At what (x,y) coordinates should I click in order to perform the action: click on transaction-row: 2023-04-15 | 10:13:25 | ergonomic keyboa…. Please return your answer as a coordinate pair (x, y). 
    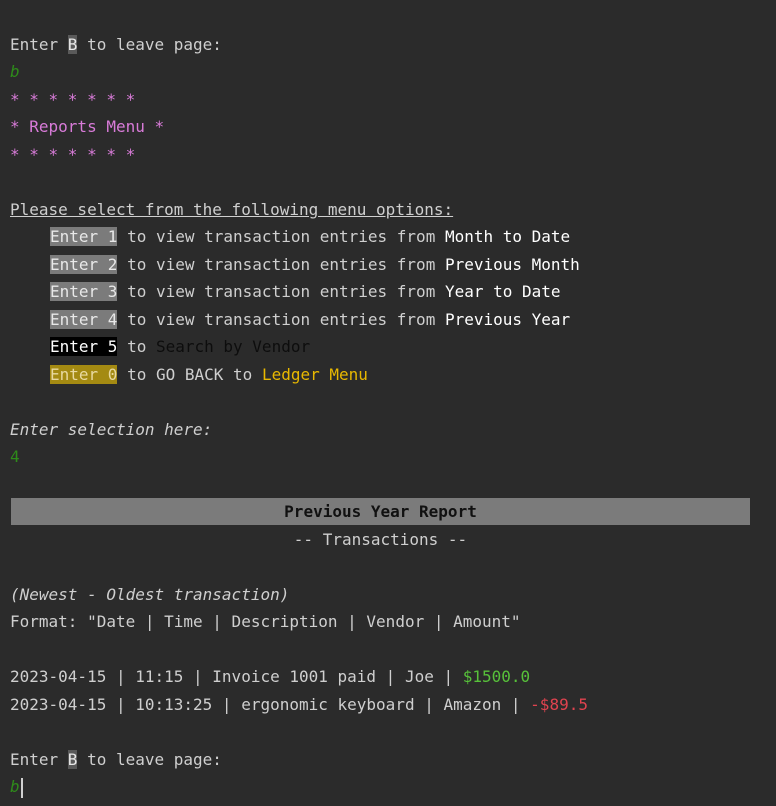
    Looking at the image, I should click on (299, 704).